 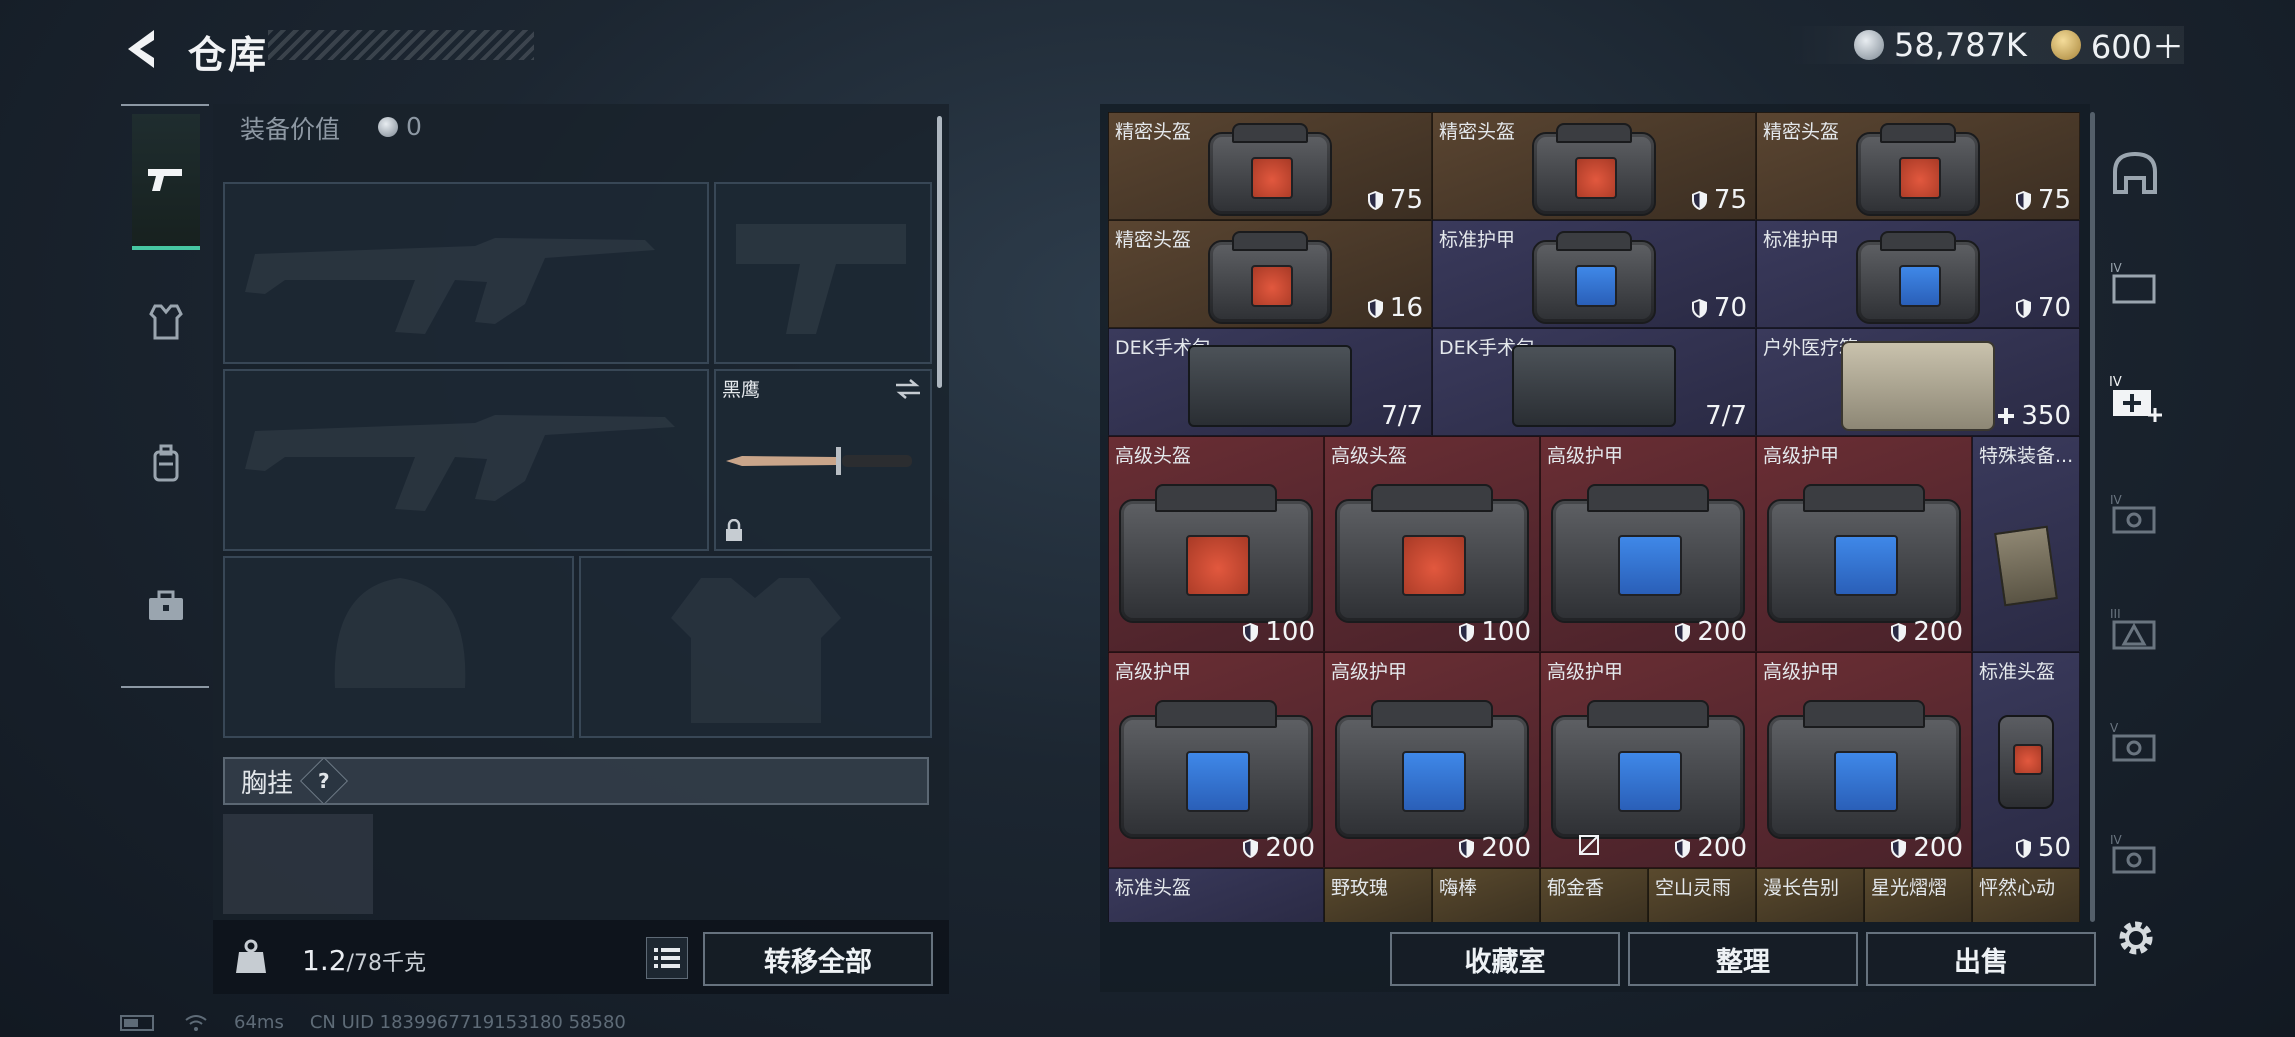 What do you see at coordinates (2135, 515) in the screenshot?
I see `tab-ammo: IV` at bounding box center [2135, 515].